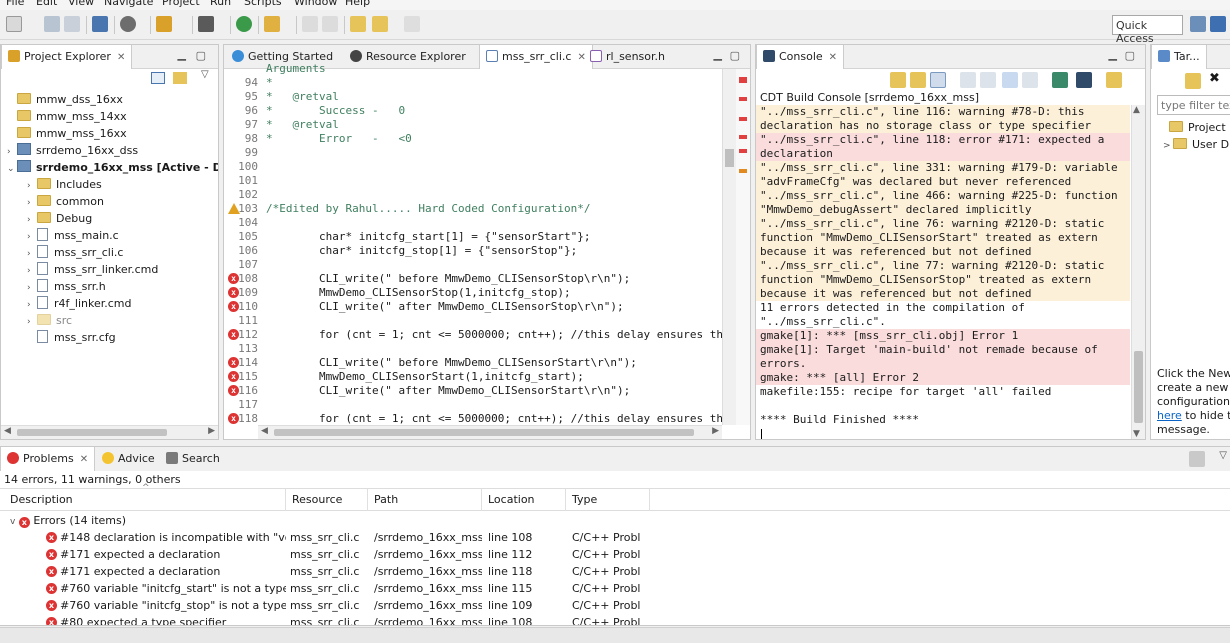 This screenshot has height=643, width=1230. I want to click on menu-help: Help, so click(357, 4).